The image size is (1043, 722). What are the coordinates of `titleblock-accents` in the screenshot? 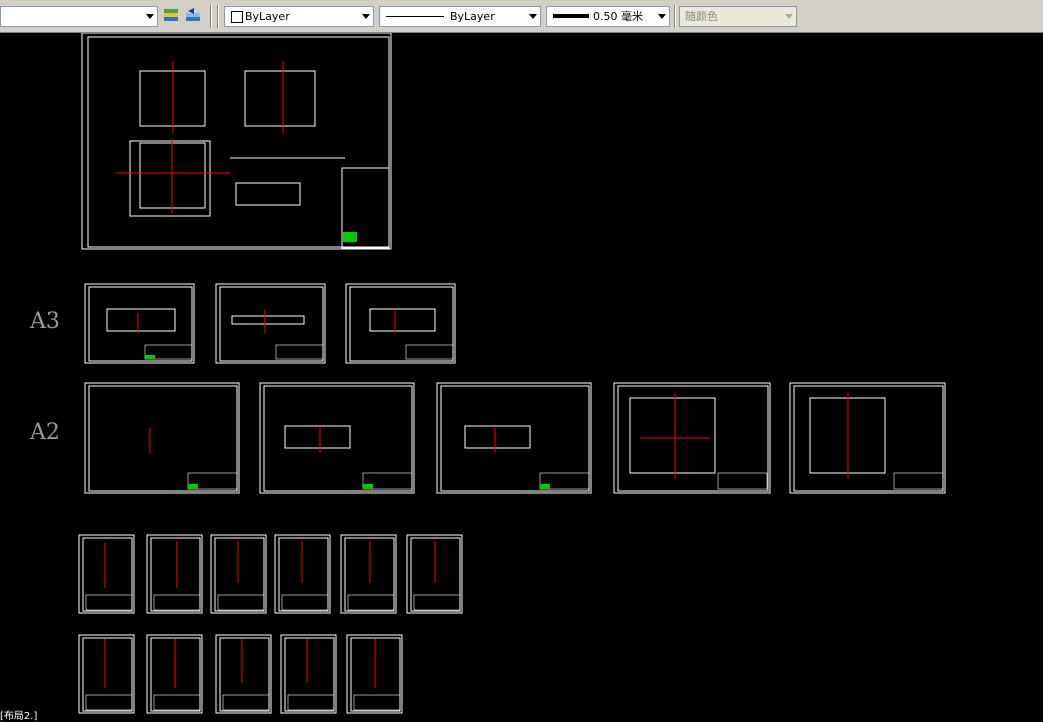 It's located at (347, 360).